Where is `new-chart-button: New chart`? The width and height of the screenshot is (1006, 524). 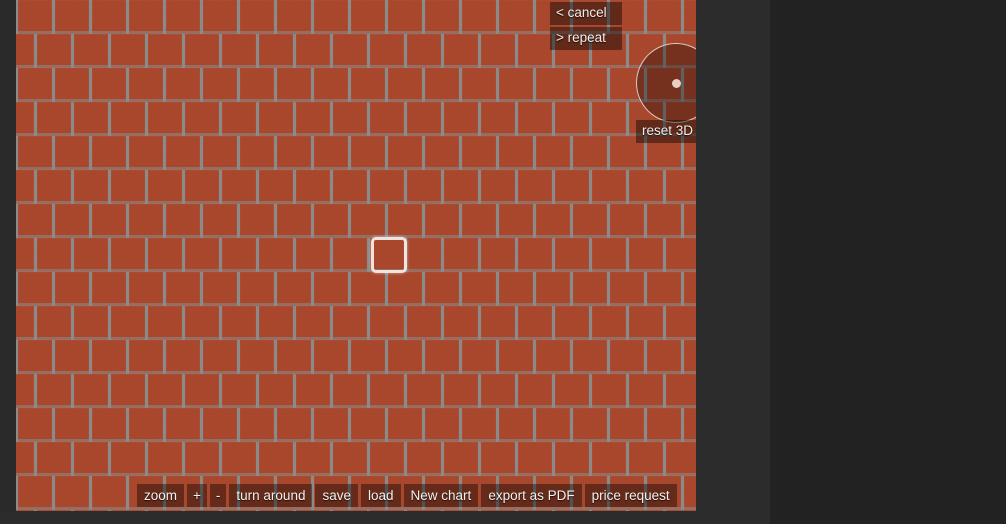
new-chart-button: New chart is located at coordinates (441, 495).